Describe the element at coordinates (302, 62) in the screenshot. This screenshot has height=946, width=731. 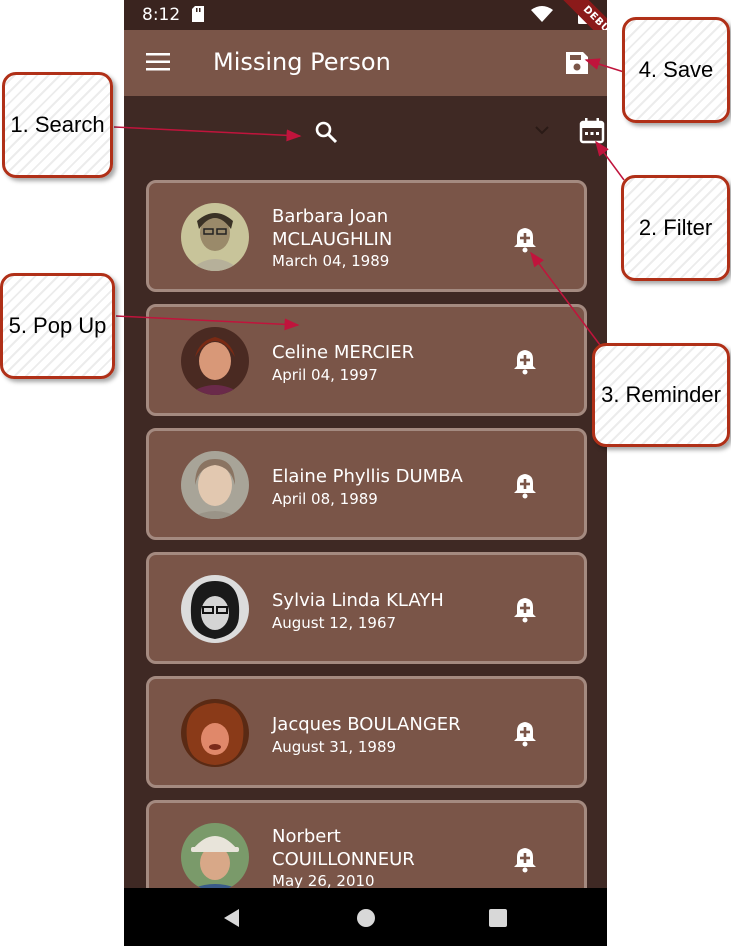
I see `page-title: Missing Person` at that location.